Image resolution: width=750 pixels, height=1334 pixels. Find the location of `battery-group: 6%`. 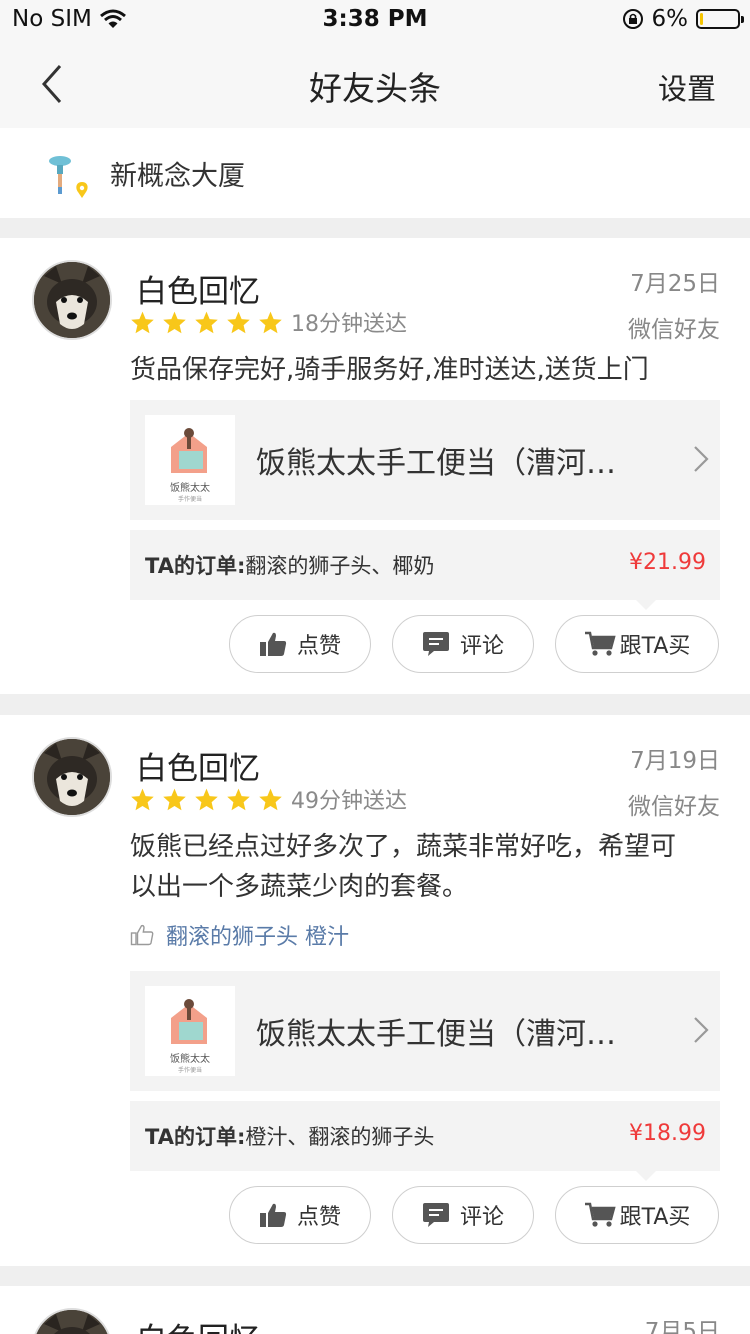

battery-group: 6% is located at coordinates (683, 19).